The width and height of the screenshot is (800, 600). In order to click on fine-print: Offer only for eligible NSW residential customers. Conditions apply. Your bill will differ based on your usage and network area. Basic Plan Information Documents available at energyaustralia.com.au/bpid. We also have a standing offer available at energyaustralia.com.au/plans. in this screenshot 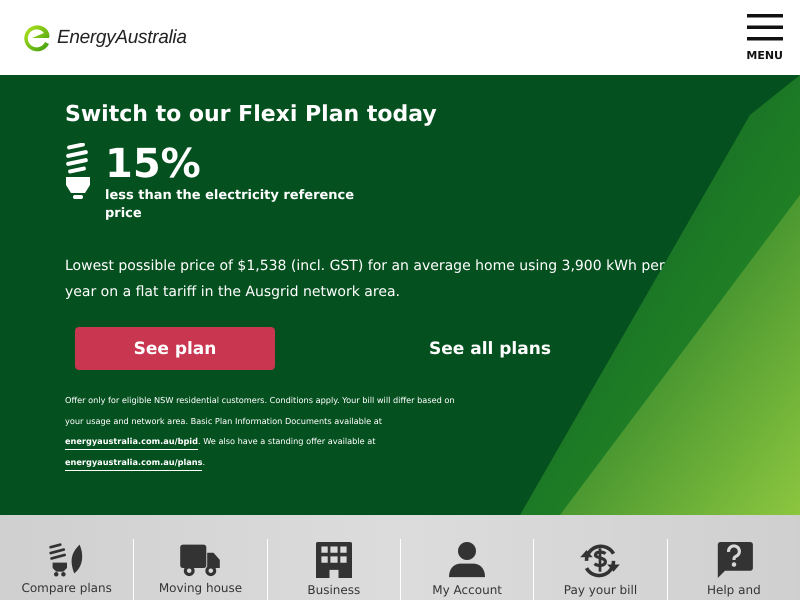, I will do `click(265, 431)`.